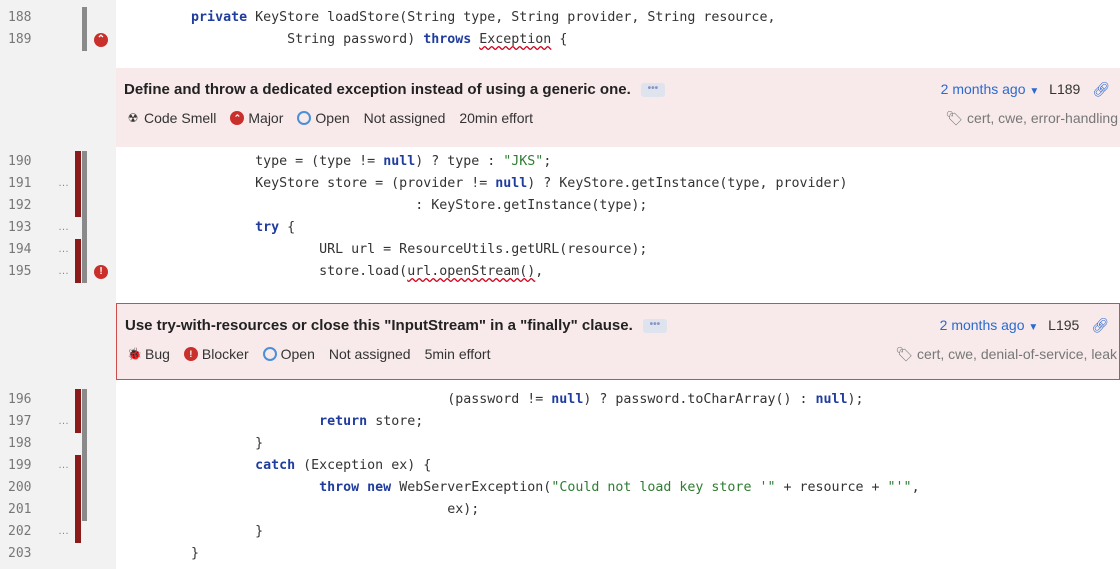  Describe the element at coordinates (19, 18) in the screenshot. I see `line-number: 188` at that location.